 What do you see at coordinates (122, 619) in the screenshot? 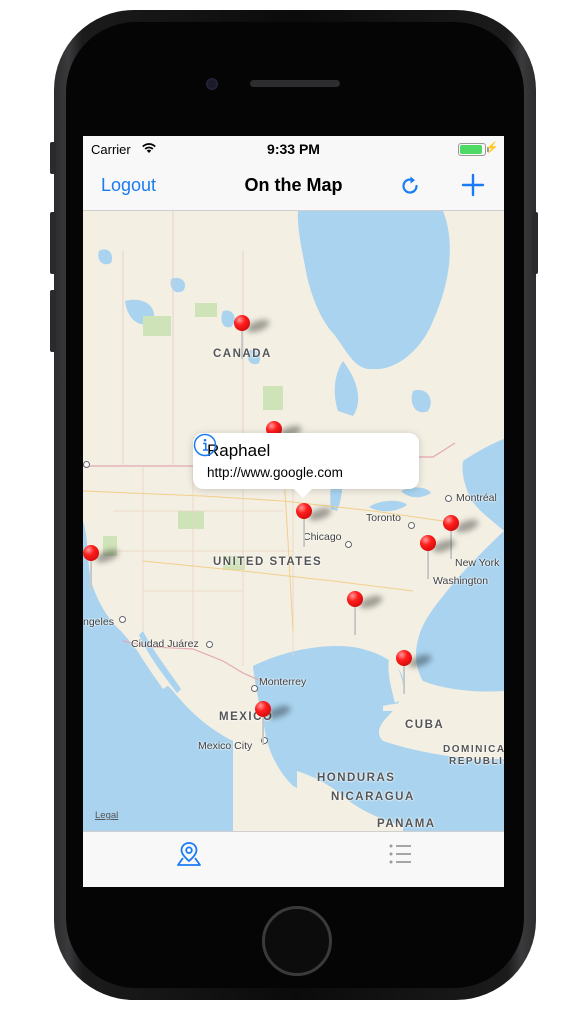
I see `city-dot-los-angeles` at bounding box center [122, 619].